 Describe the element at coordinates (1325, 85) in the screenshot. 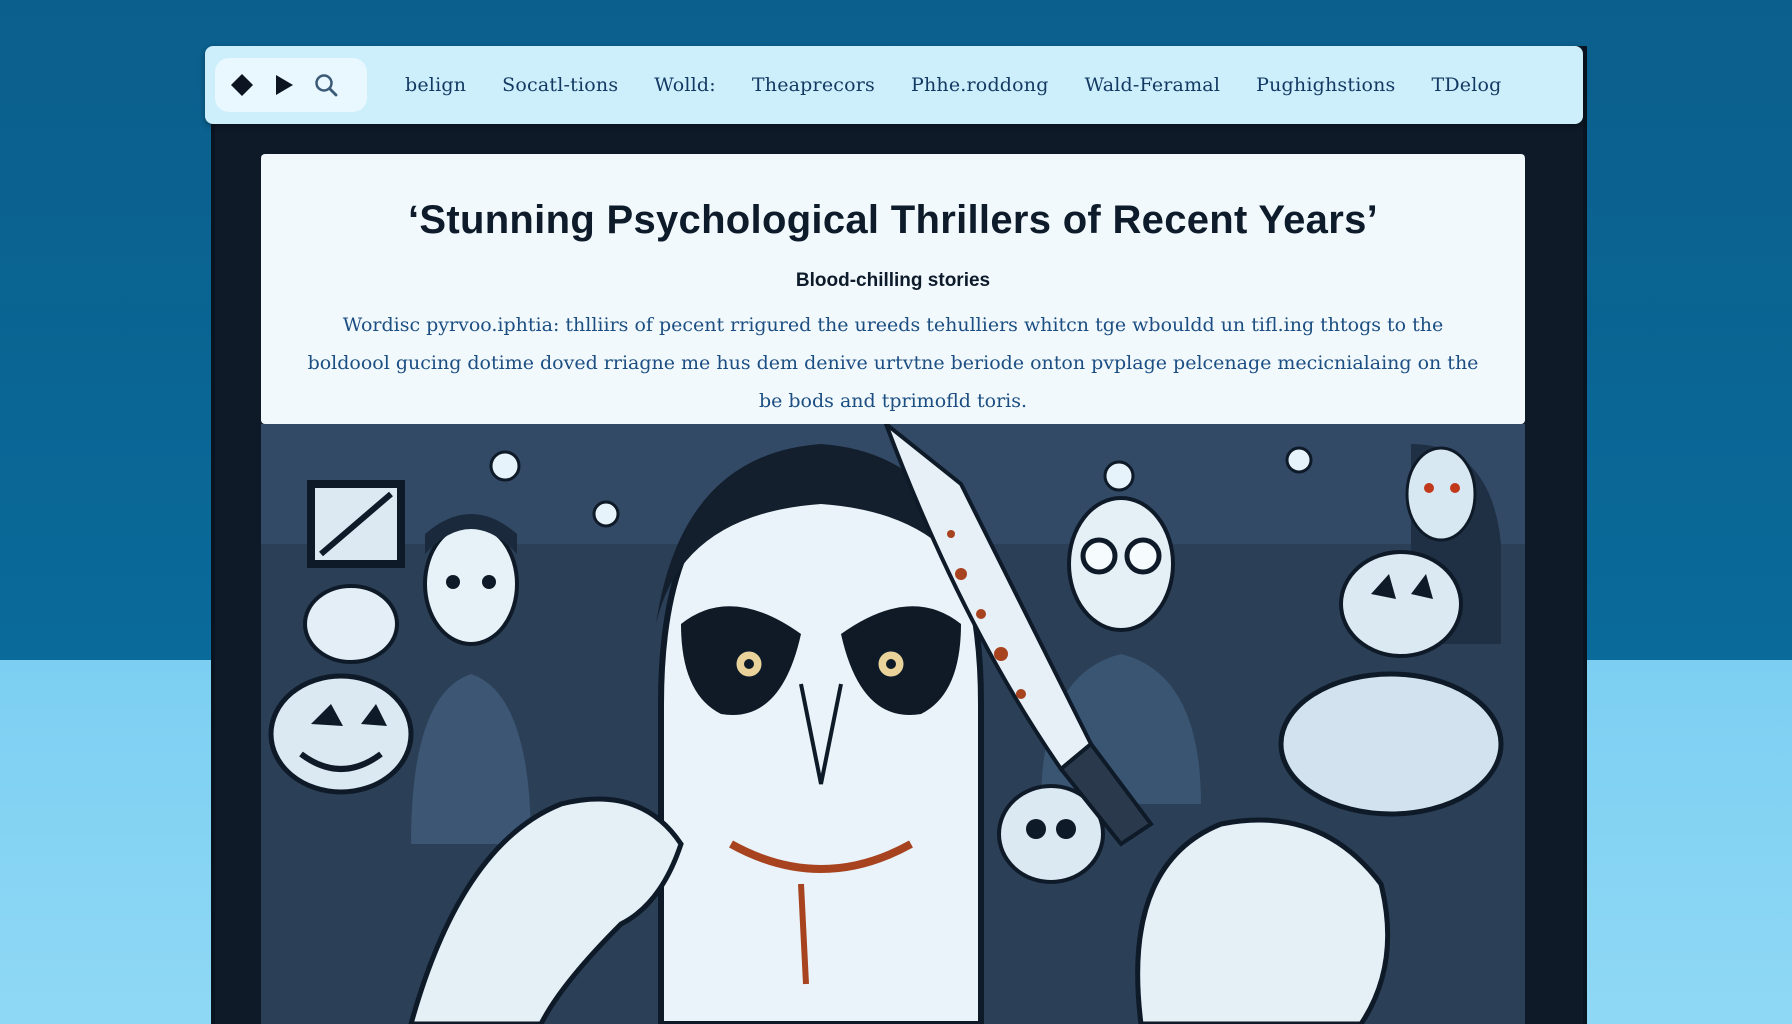

I see `nav-link-pughighstions: Pughighstions` at that location.